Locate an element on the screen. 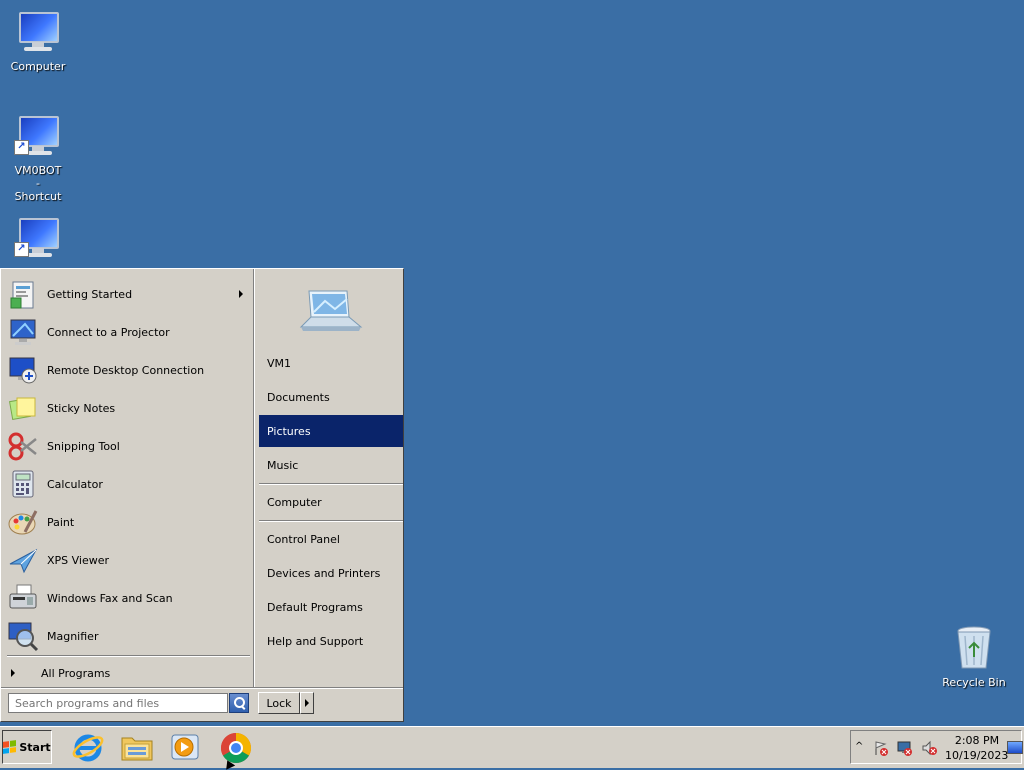 Image resolution: width=1024 pixels, height=770 pixels. desktop-icon-computer: Computer is located at coordinates (38, 40).